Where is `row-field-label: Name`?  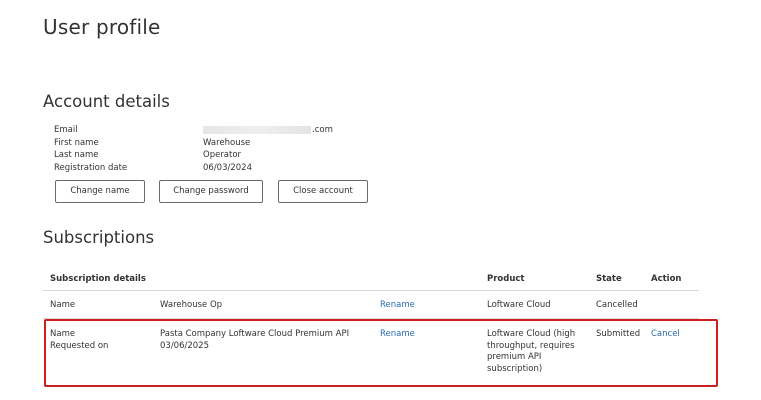 row-field-label: Name is located at coordinates (63, 305).